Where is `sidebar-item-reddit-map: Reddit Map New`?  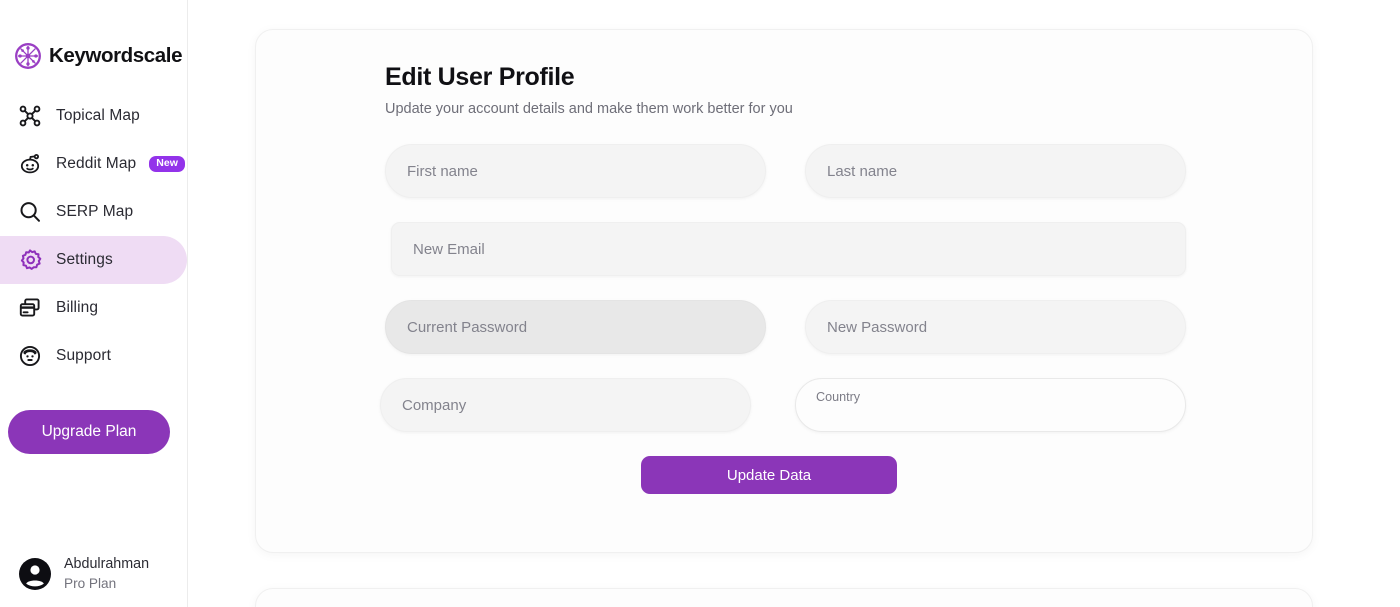 sidebar-item-reddit-map: Reddit Map New is located at coordinates (93, 164).